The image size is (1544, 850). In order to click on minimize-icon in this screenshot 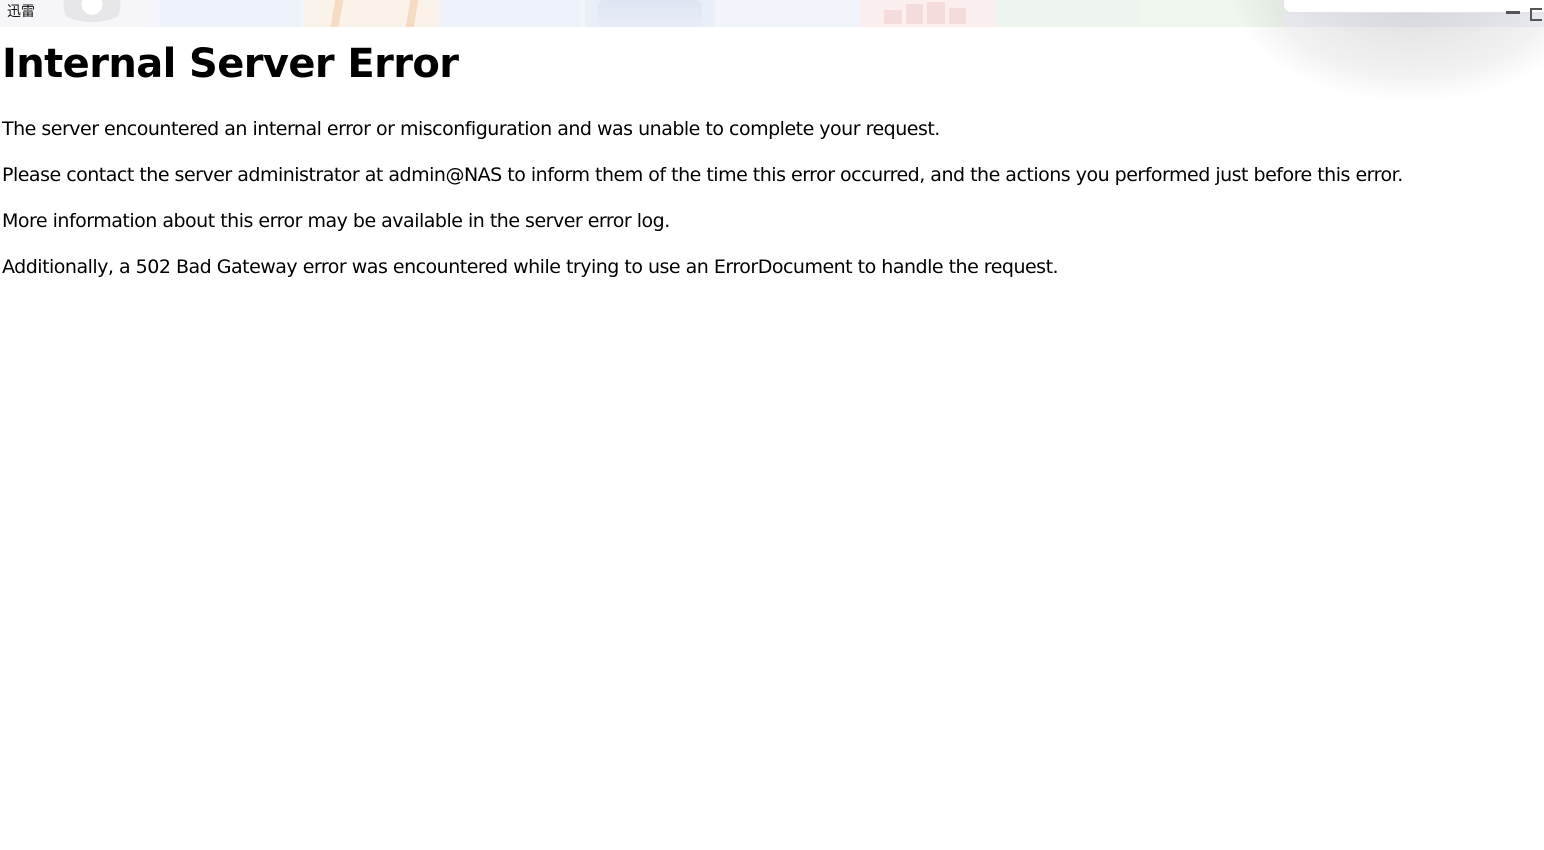, I will do `click(1513, 12)`.